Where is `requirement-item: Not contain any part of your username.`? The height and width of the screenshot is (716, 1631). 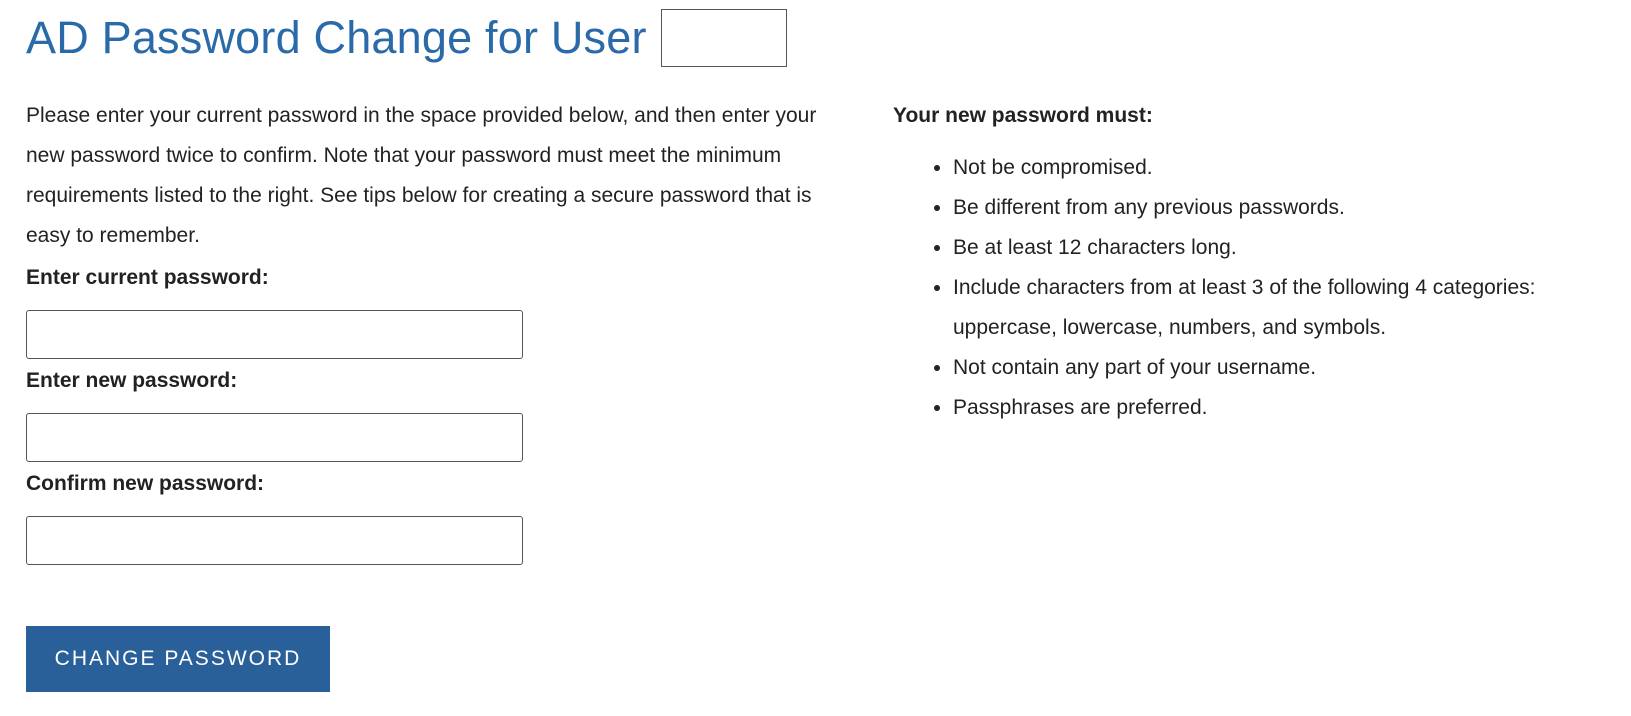
requirement-item: Not contain any part of your username. is located at coordinates (1288, 368).